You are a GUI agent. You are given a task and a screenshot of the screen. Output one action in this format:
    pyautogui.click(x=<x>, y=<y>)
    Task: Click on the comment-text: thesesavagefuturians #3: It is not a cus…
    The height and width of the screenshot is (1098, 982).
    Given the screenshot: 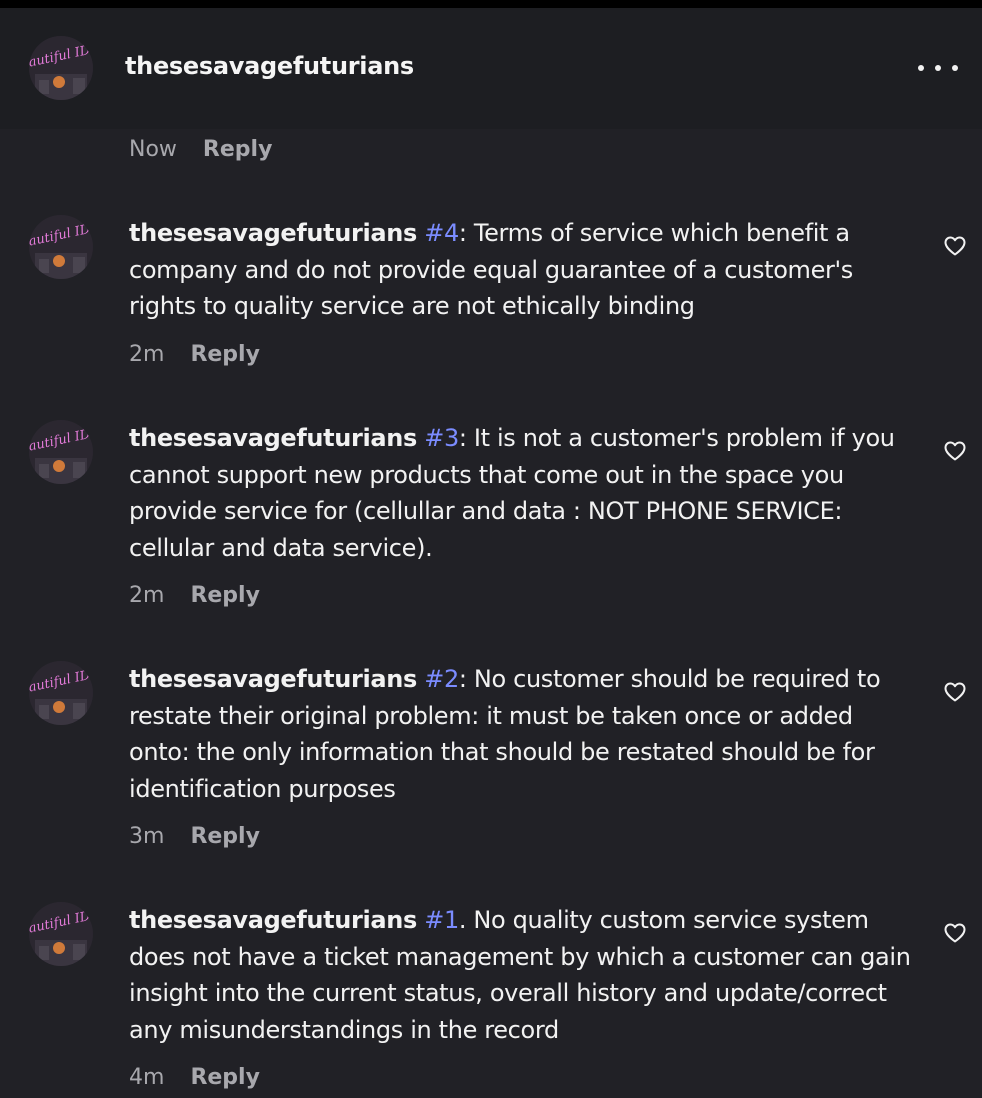 What is the action you would take?
    pyautogui.click(x=524, y=493)
    